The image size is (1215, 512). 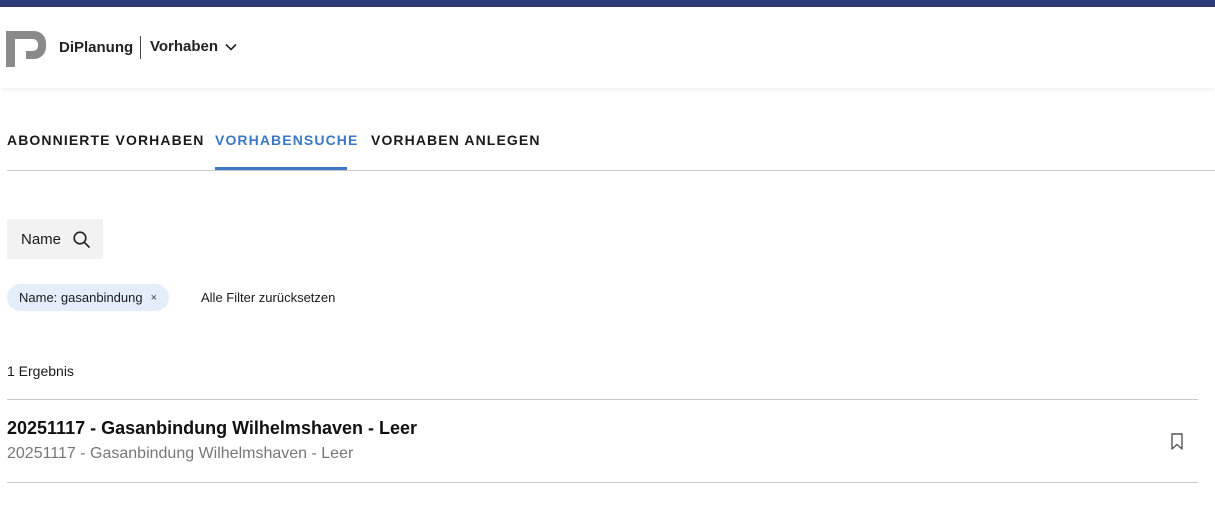 I want to click on bookmark-icon, so click(x=1177, y=441).